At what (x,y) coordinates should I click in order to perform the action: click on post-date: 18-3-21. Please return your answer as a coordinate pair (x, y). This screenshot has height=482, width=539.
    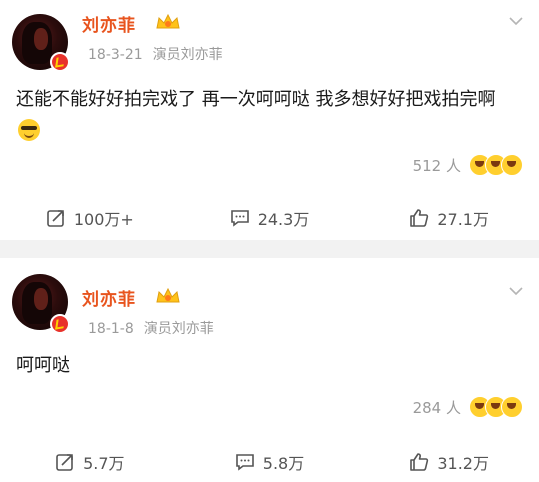
    Looking at the image, I should click on (115, 55).